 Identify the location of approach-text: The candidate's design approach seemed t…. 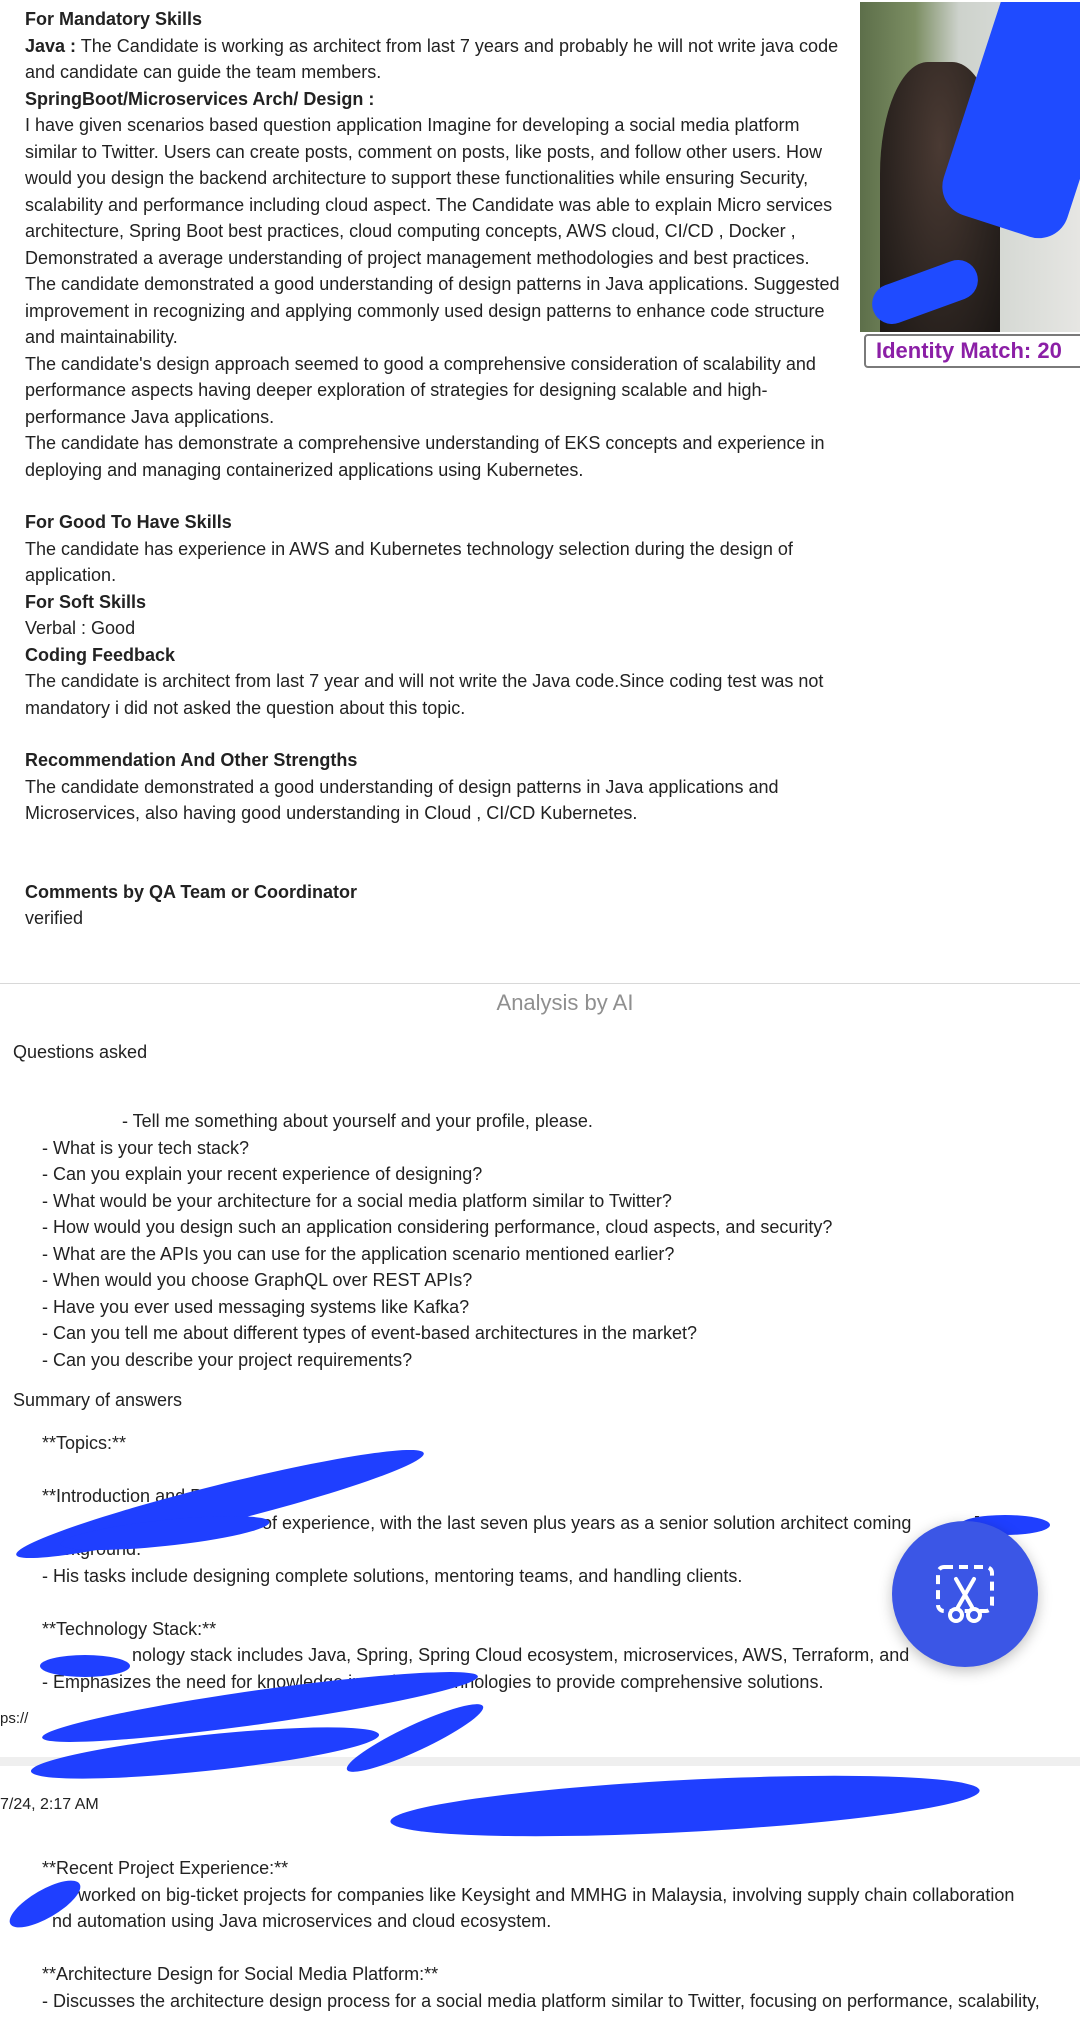
(420, 390).